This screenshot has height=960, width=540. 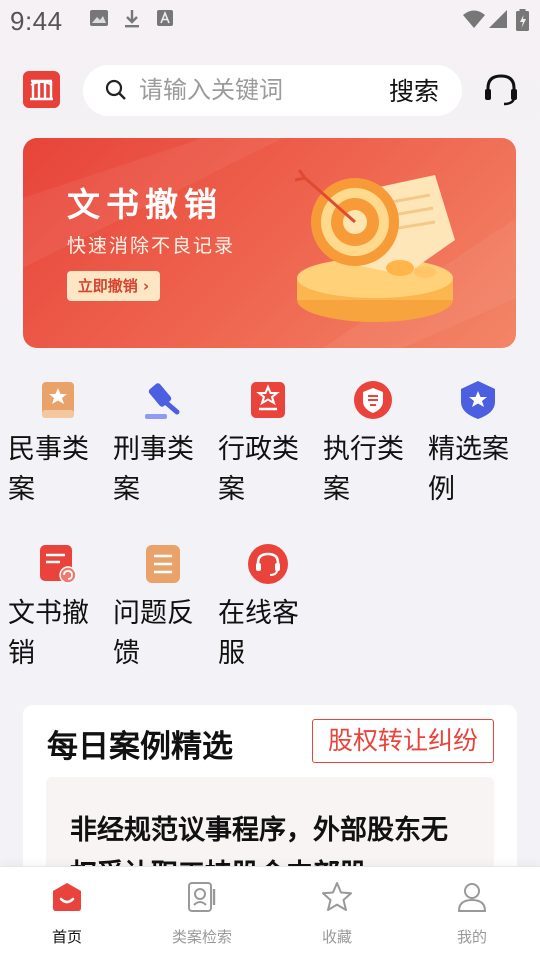 What do you see at coordinates (363, 469) in the screenshot?
I see `category-label: 执行类案` at bounding box center [363, 469].